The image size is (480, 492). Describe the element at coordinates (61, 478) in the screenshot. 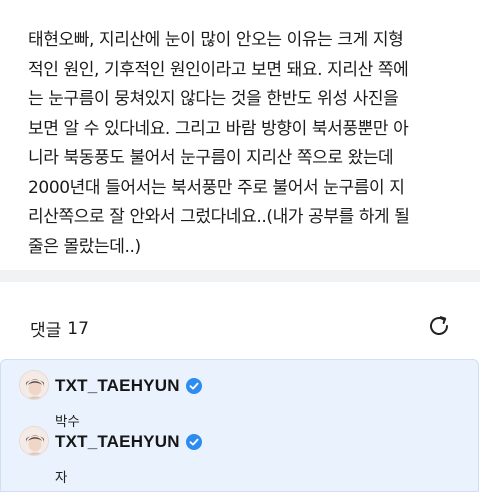

I see `comment-text: 자` at that location.